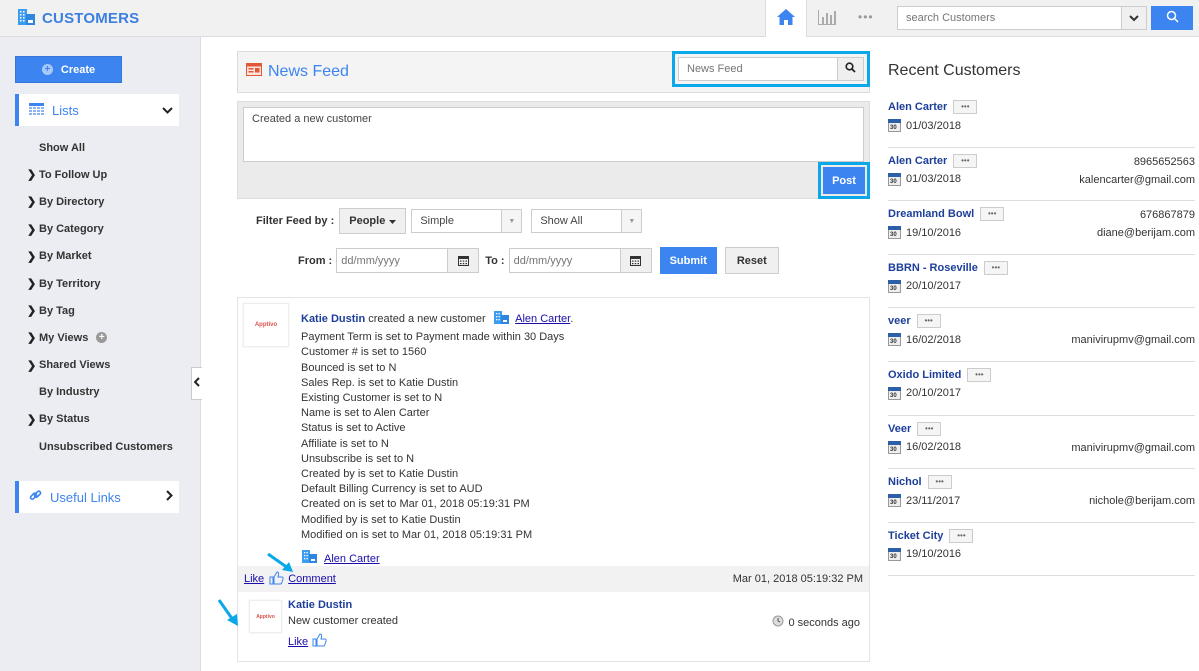 The width and height of the screenshot is (1199, 671). What do you see at coordinates (587, 221) in the screenshot?
I see `feed-show-select: Show All ▼` at bounding box center [587, 221].